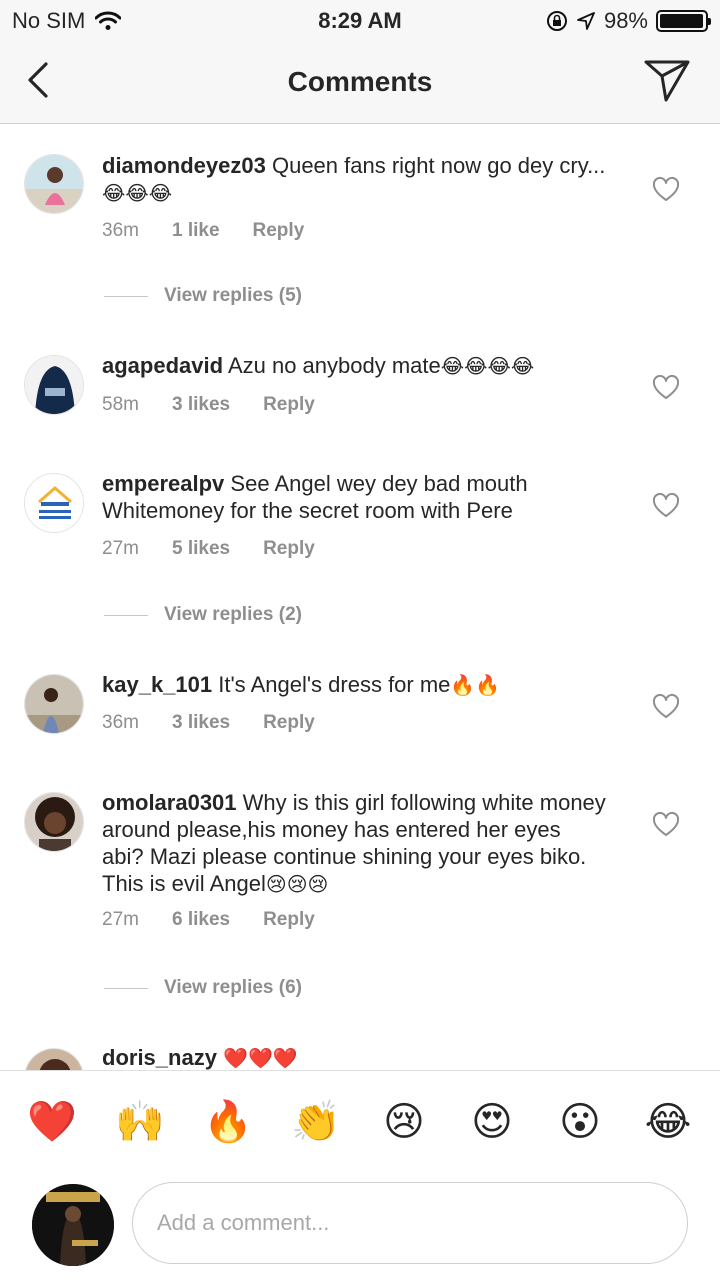 This screenshot has width=720, height=1280. What do you see at coordinates (492, 1122) in the screenshot?
I see `heart-eyes-emoji-button: 😍` at bounding box center [492, 1122].